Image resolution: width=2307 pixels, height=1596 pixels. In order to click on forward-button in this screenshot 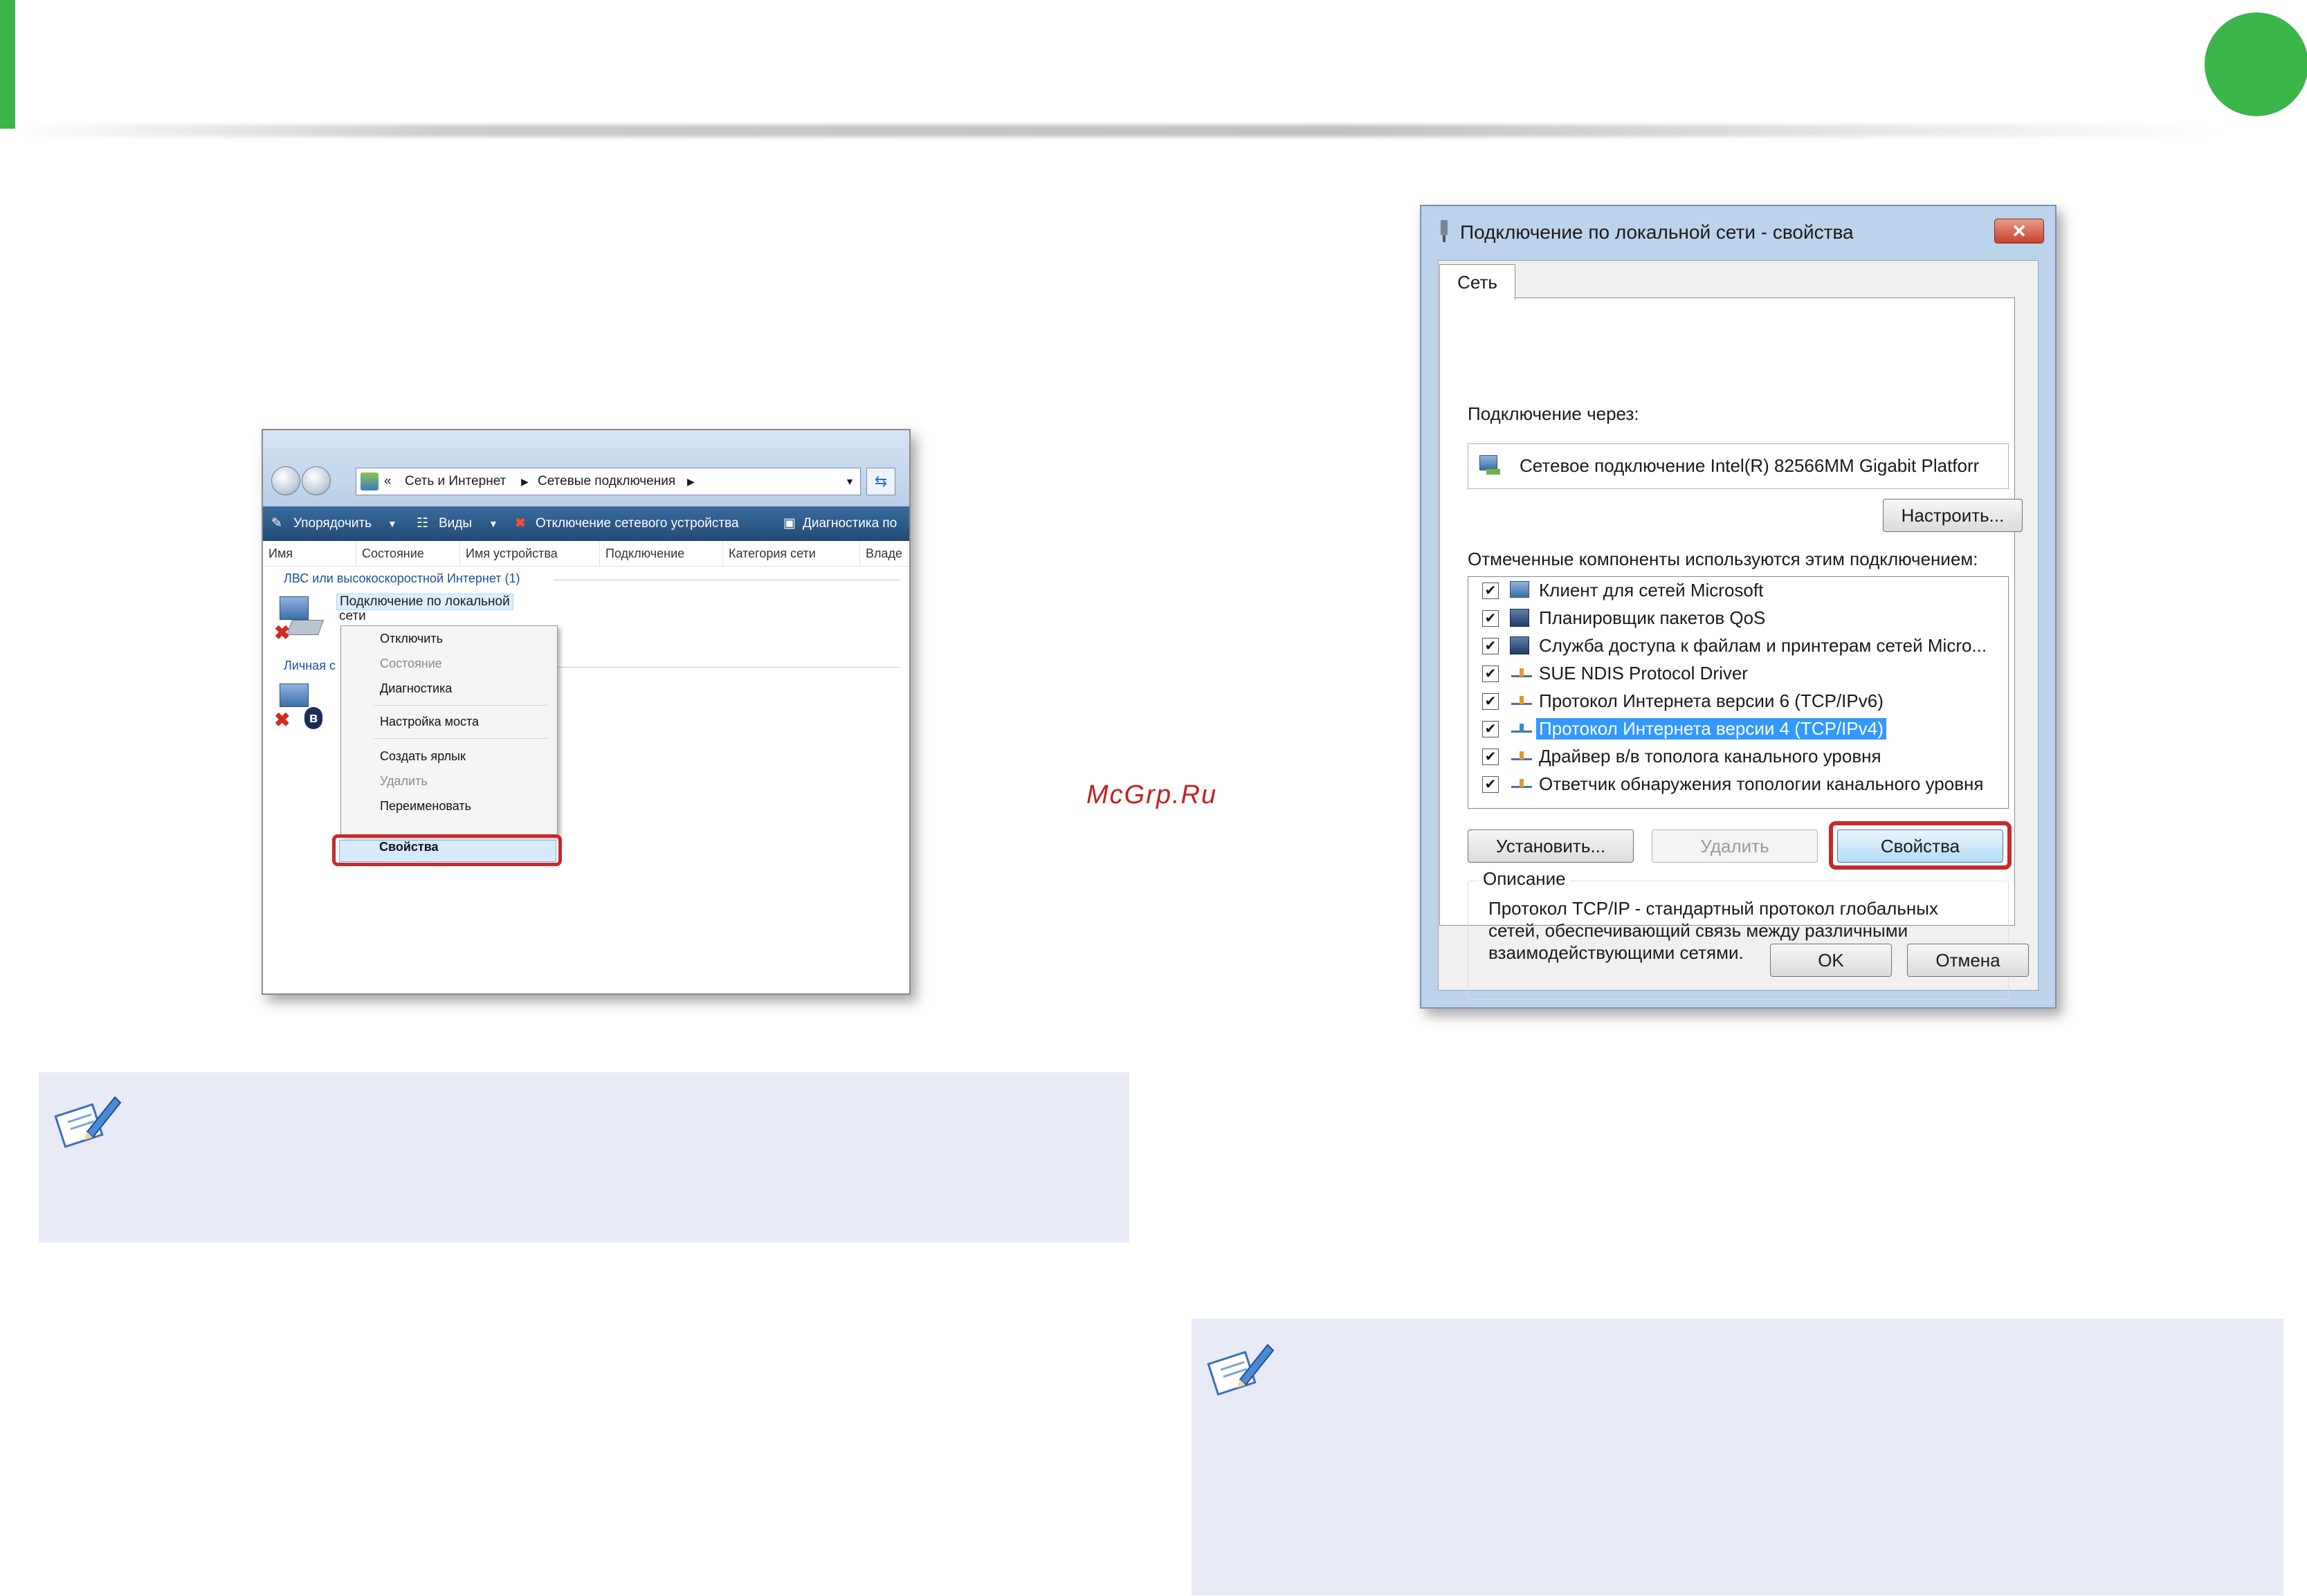, I will do `click(316, 481)`.